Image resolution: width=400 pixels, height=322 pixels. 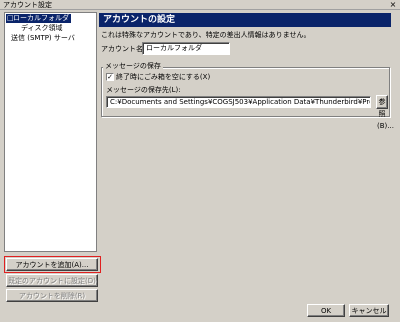 I want to click on tree-item-local-folders: □ローカルフォルダ, so click(x=38, y=18).